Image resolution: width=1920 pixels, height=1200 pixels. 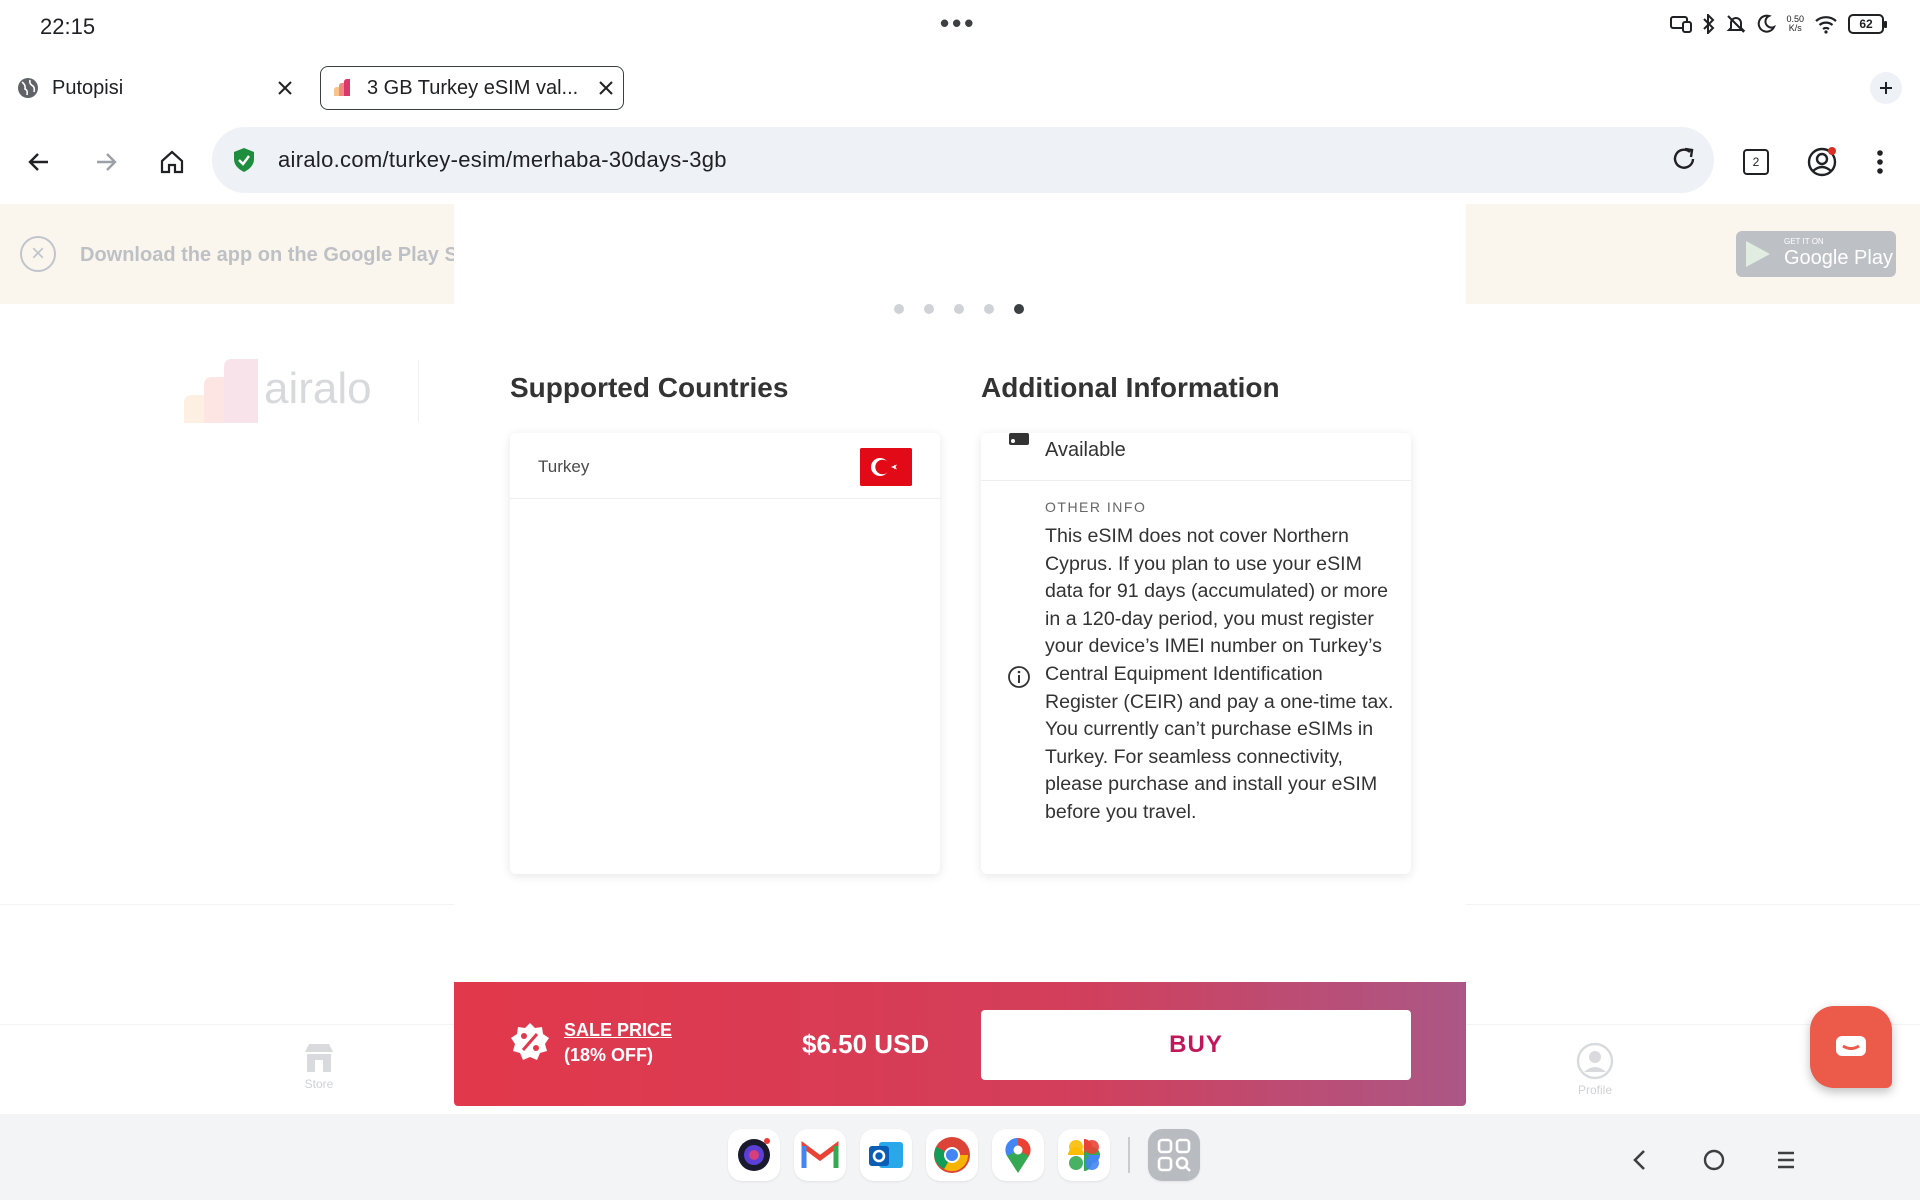 What do you see at coordinates (725, 466) in the screenshot?
I see `country-row: Turkey` at bounding box center [725, 466].